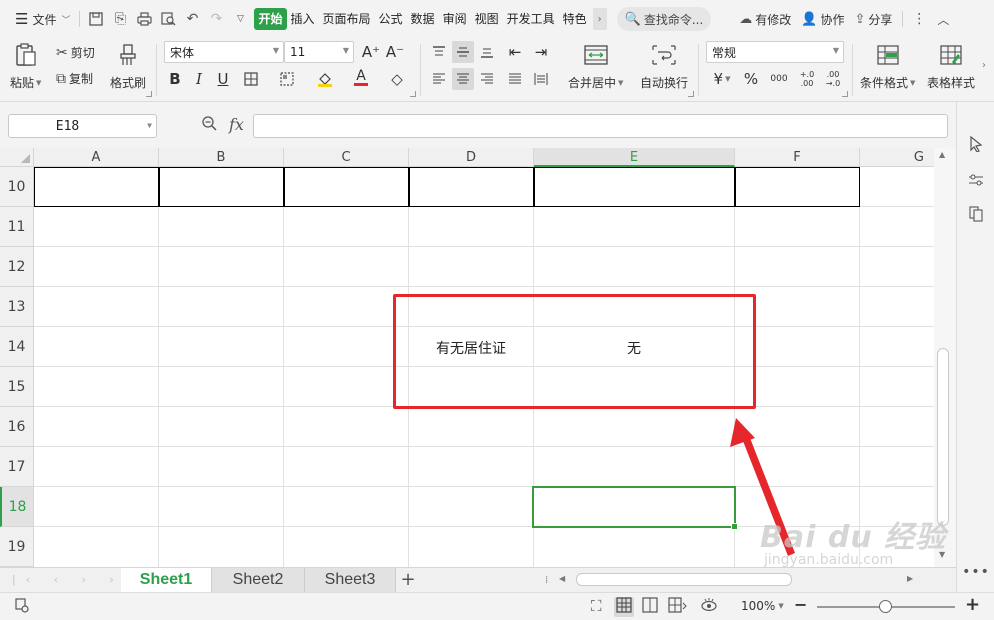 The height and width of the screenshot is (620, 994). I want to click on tab-data: 数据, so click(423, 19).